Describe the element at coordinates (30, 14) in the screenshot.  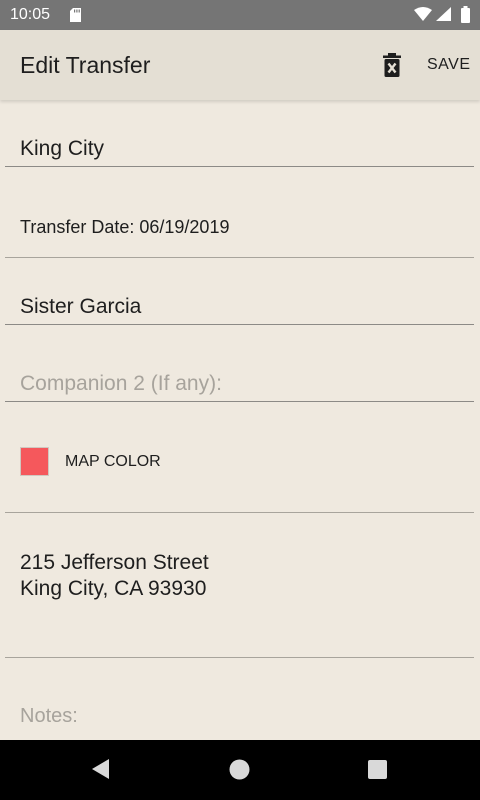
I see `status-time: 10:05` at that location.